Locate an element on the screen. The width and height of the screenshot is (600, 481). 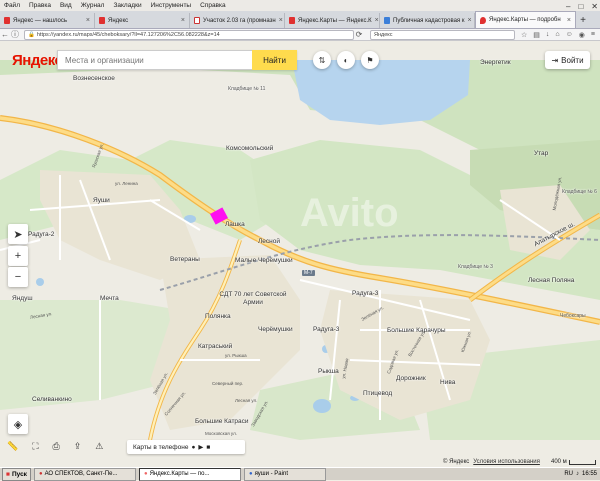
cemetery-label: Кладбище № 11 is located at coordinates (247, 89).